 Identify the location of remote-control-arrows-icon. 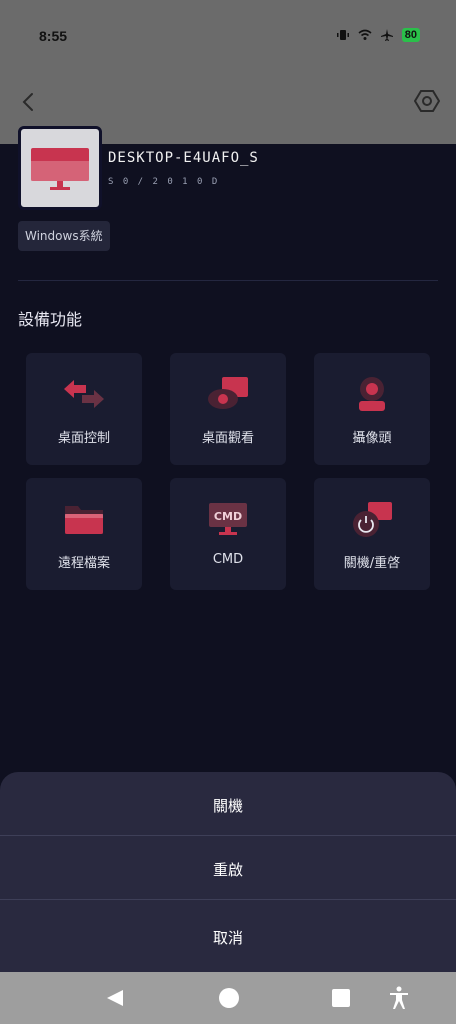
(84, 394).